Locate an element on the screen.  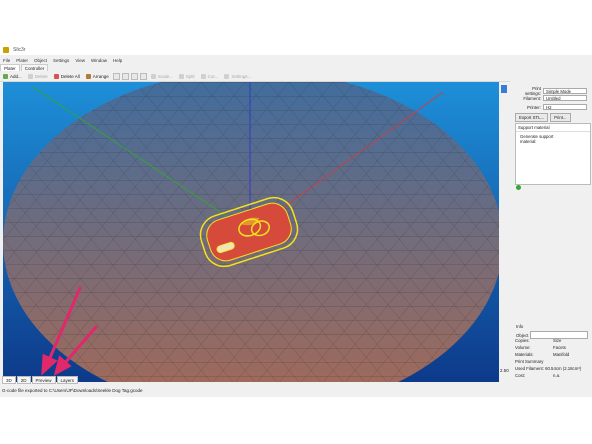
arrow-head-preview-icon is located at coordinates (49, 364).